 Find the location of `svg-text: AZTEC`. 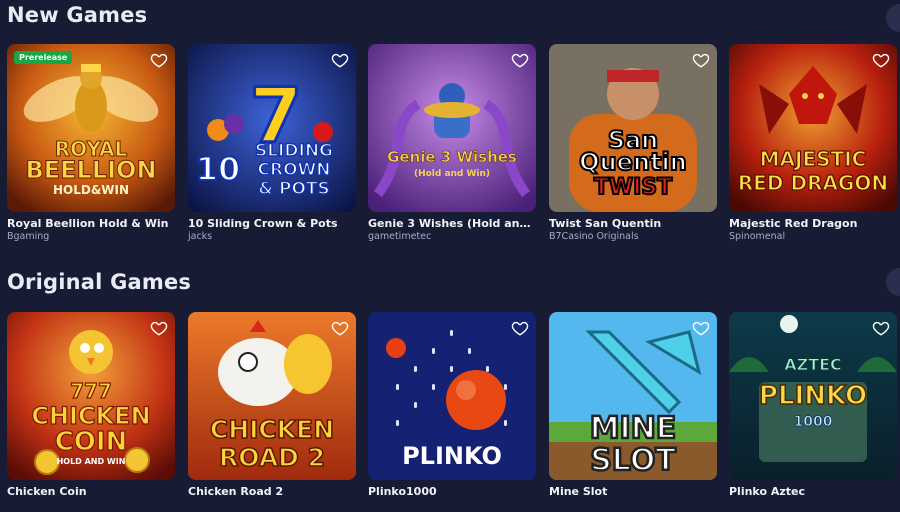

svg-text: AZTEC is located at coordinates (813, 364).